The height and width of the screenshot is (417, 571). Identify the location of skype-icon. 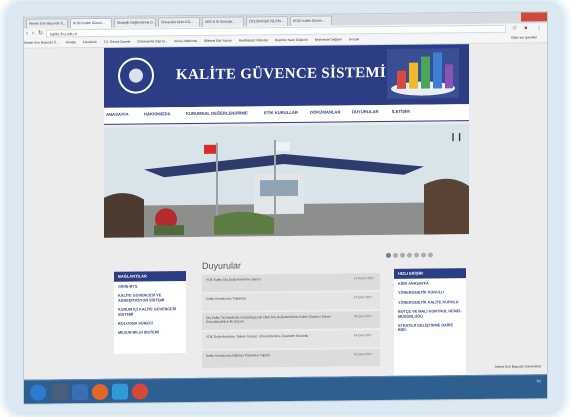
(120, 391).